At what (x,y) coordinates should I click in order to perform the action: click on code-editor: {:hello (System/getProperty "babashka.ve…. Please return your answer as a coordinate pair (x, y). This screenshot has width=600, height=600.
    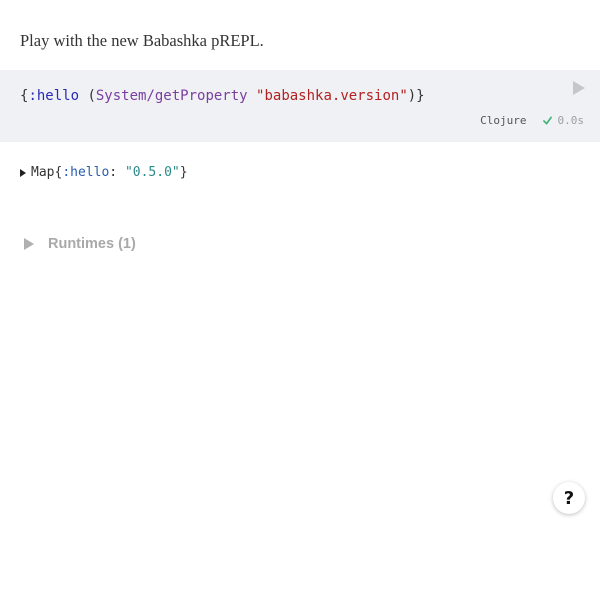
    Looking at the image, I should click on (222, 96).